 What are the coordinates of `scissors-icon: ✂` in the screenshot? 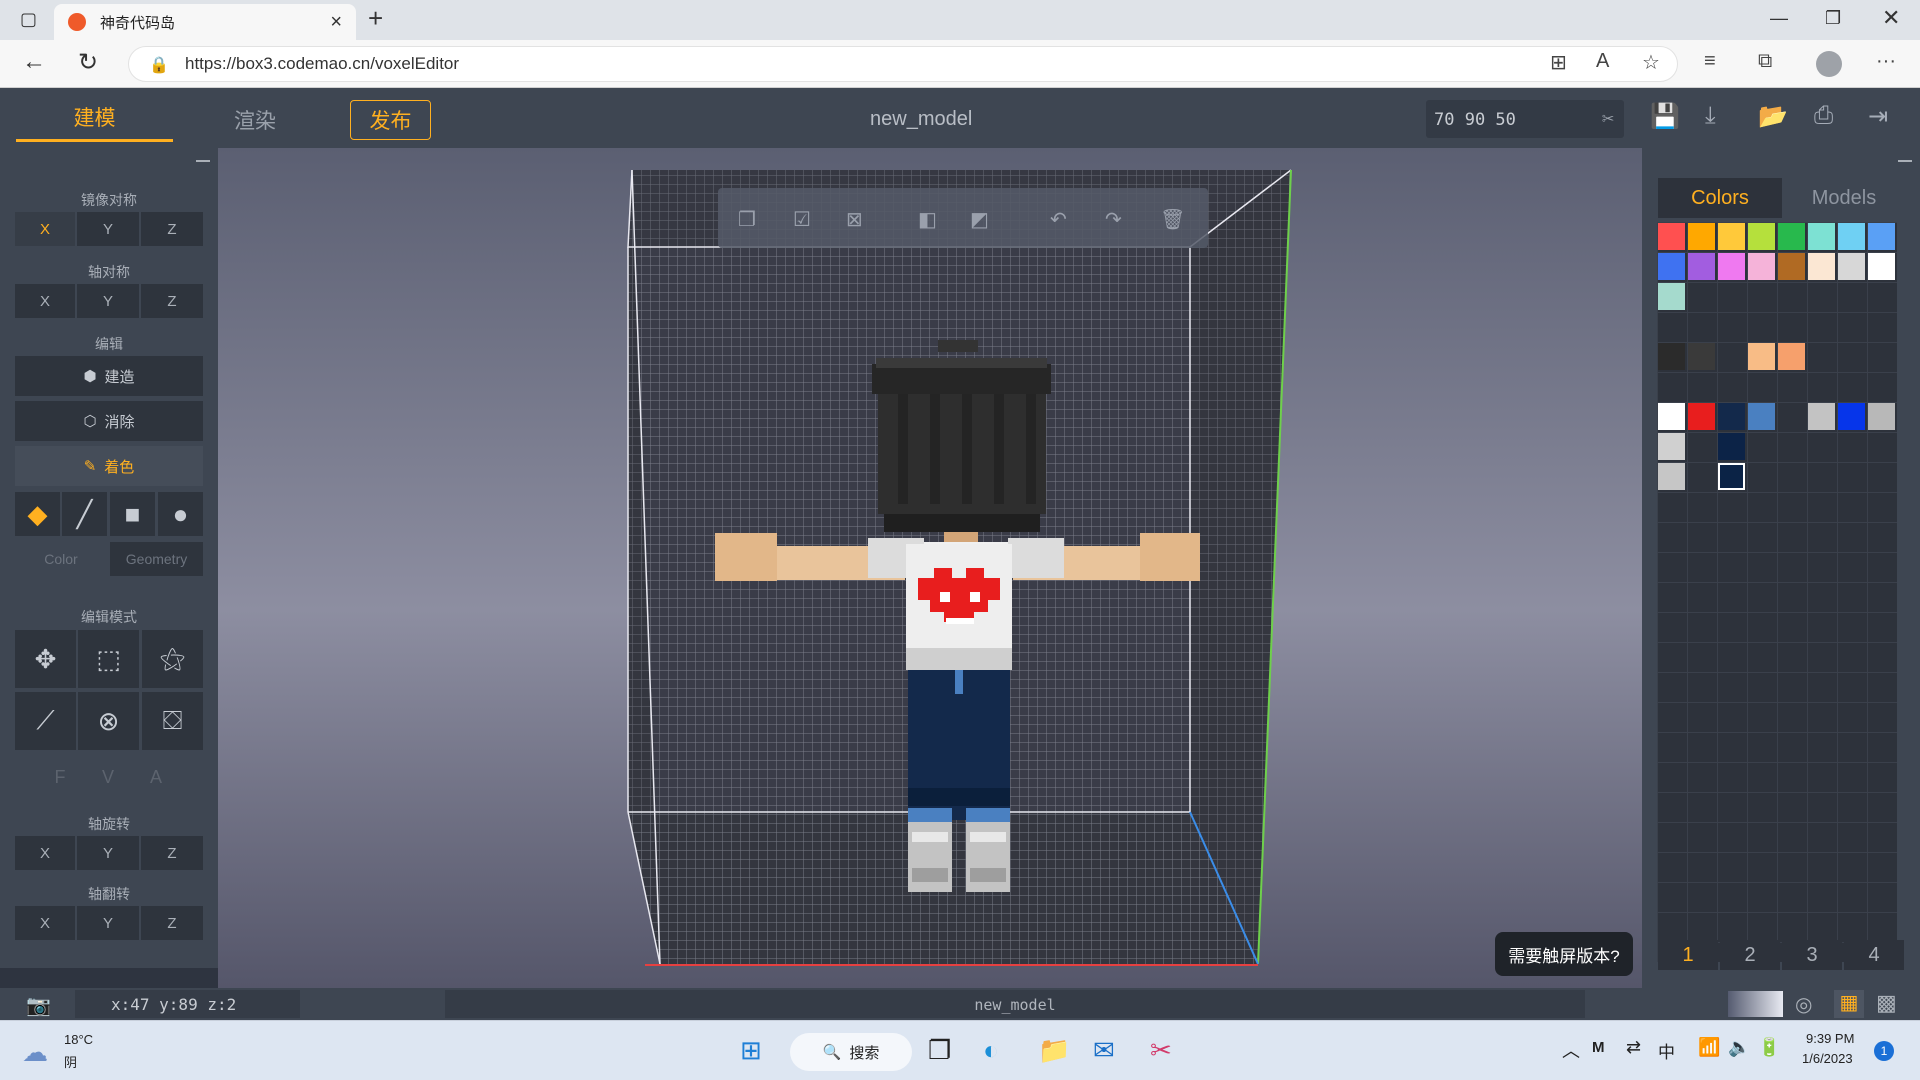 It's located at (1608, 118).